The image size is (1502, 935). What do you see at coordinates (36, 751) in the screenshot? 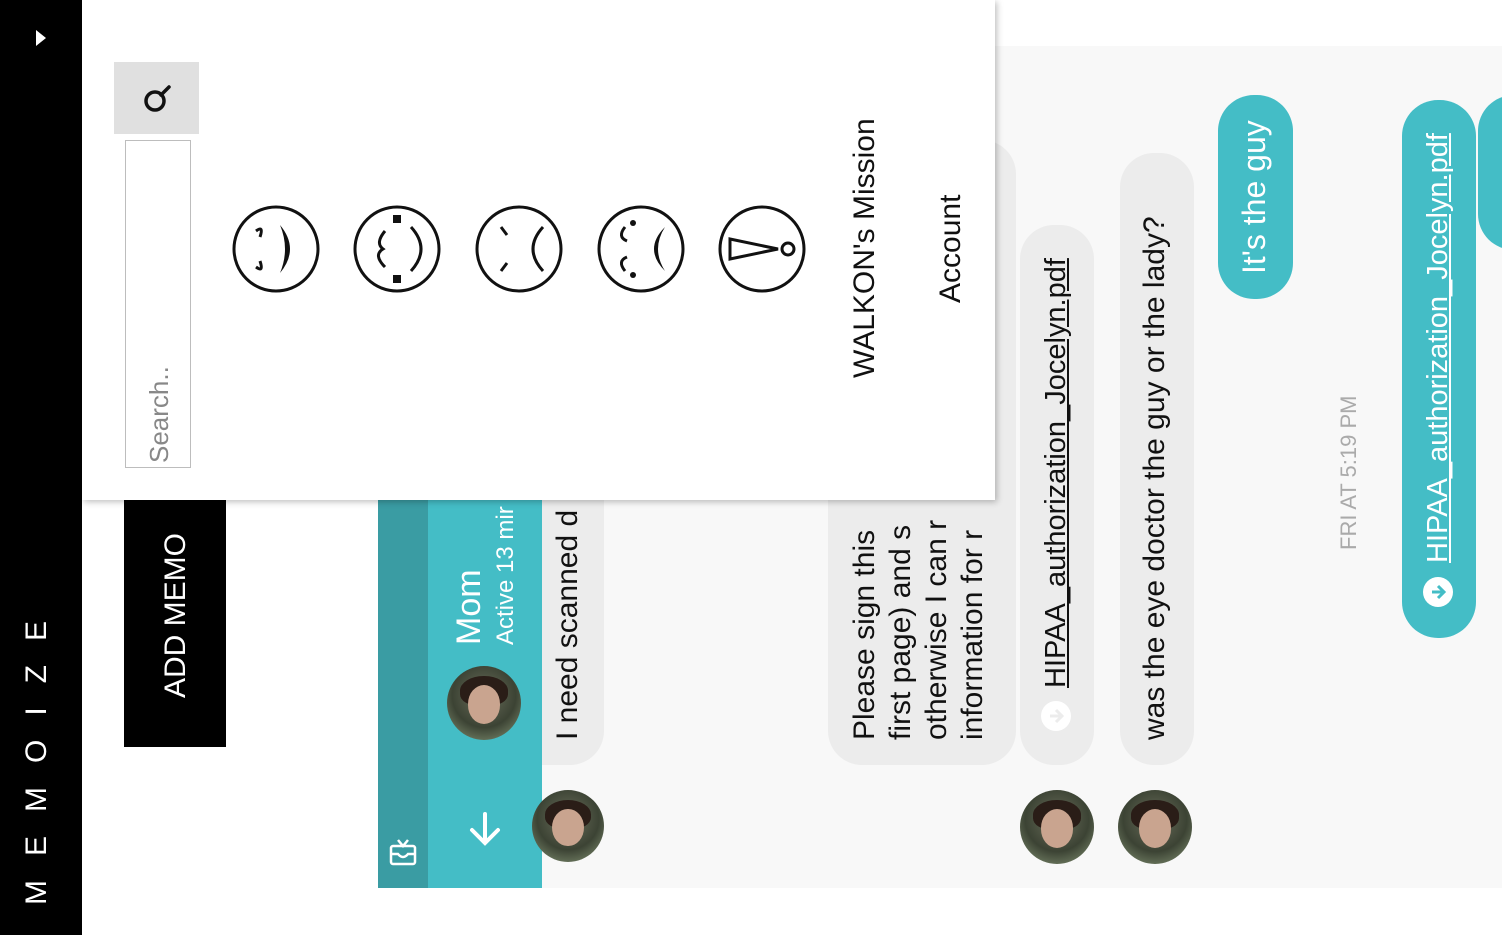
I see `app-logo: MEMOIZE` at bounding box center [36, 751].